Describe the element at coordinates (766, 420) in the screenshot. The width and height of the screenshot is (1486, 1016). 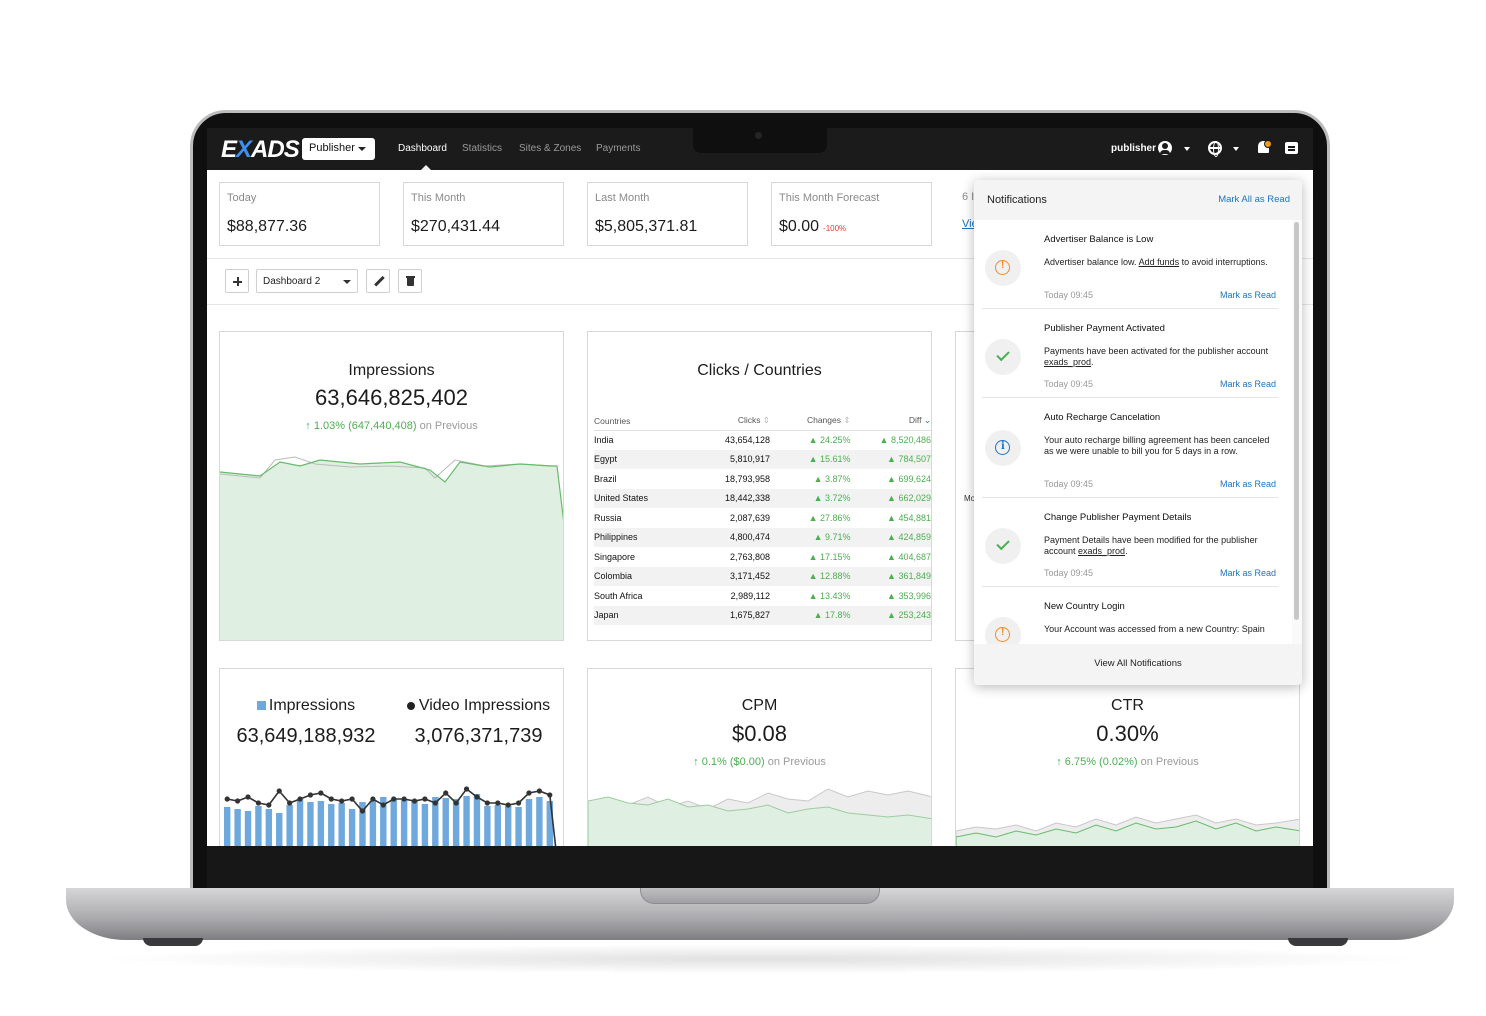
I see `sort-icon: ⇕` at that location.